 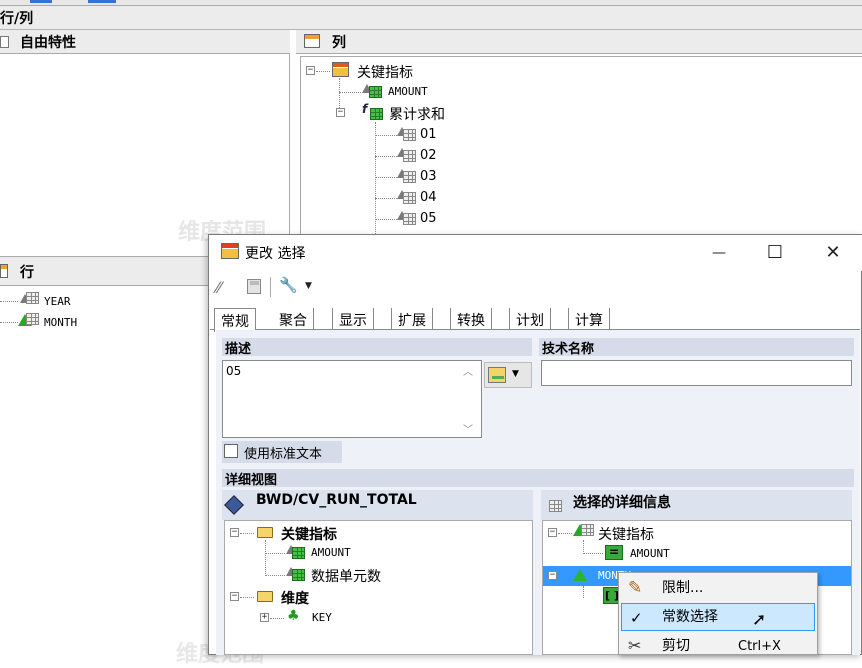 I want to click on minimize-button: —, so click(x=719, y=253).